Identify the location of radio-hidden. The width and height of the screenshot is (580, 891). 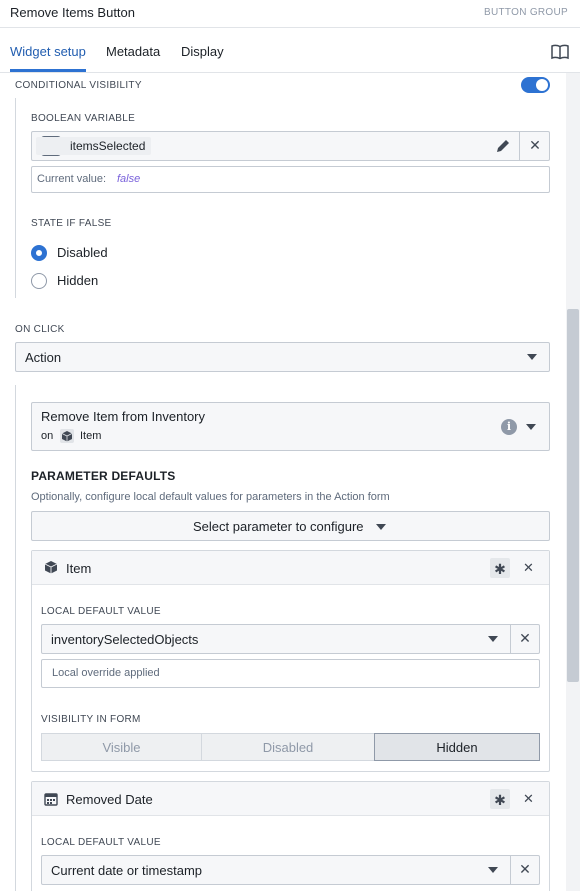
(39, 281).